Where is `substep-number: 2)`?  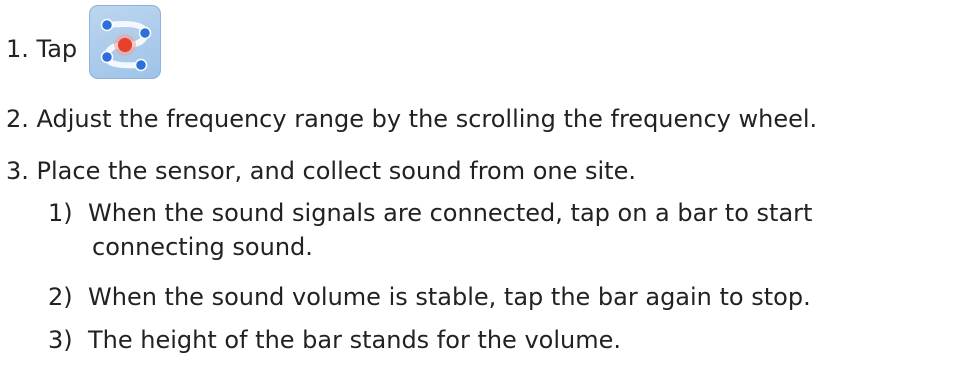
substep-number: 2) is located at coordinates (60, 297).